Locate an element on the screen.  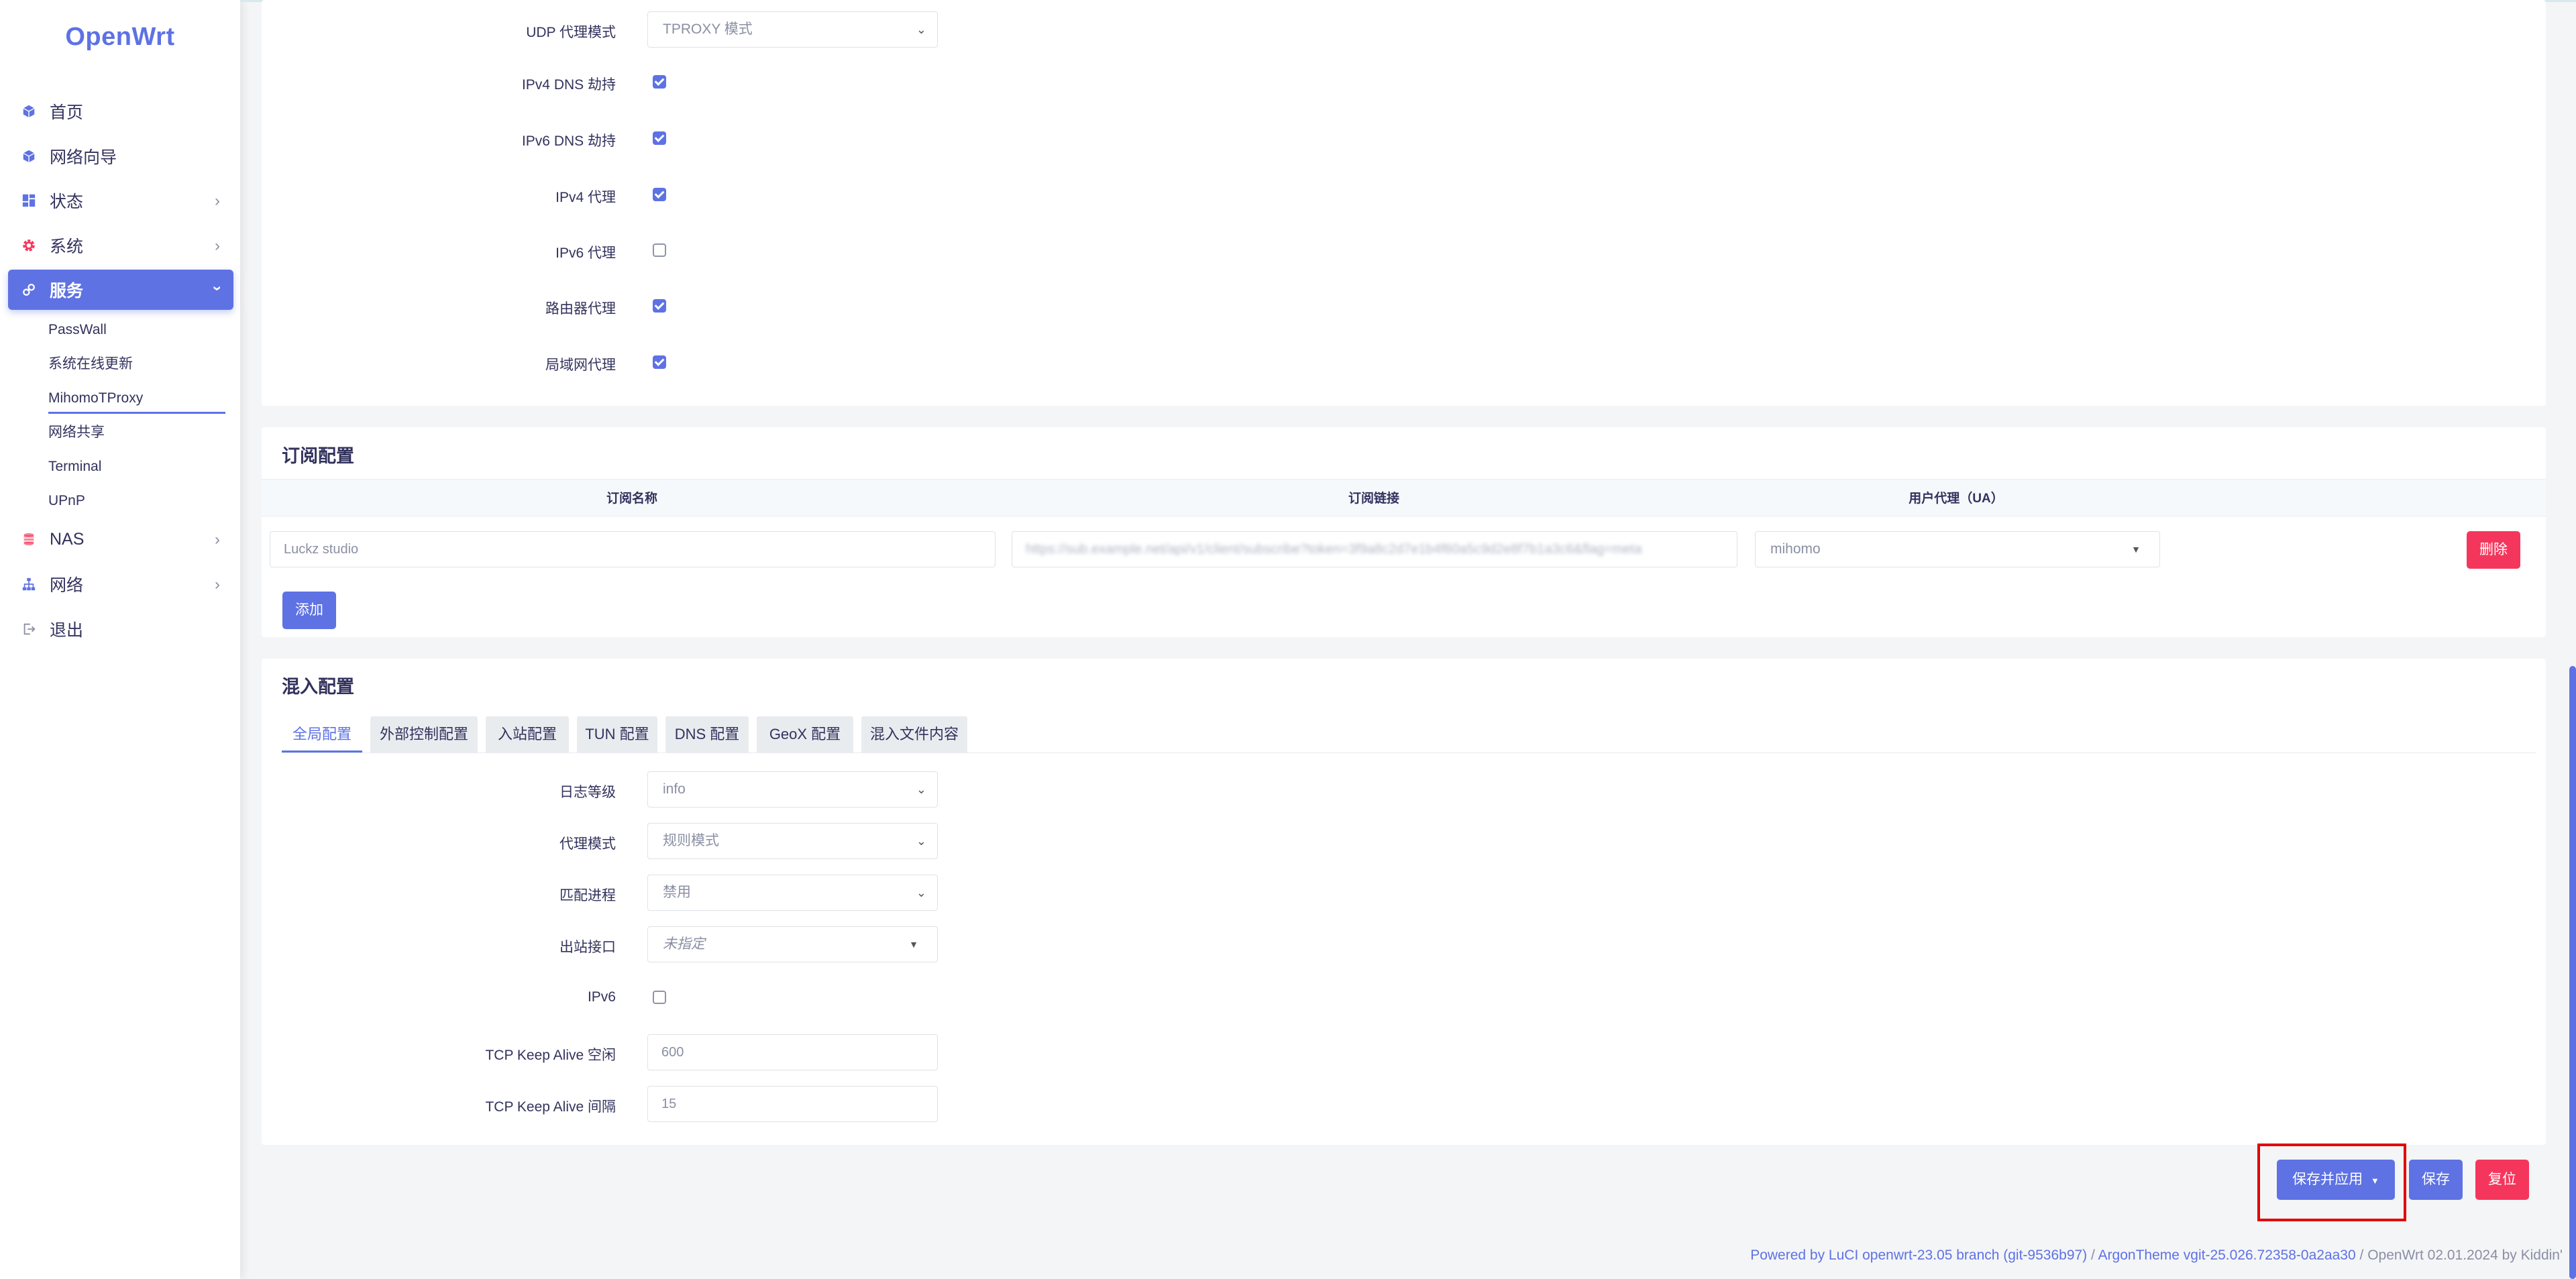
sub-name-input: Luckz studio is located at coordinates (633, 549).